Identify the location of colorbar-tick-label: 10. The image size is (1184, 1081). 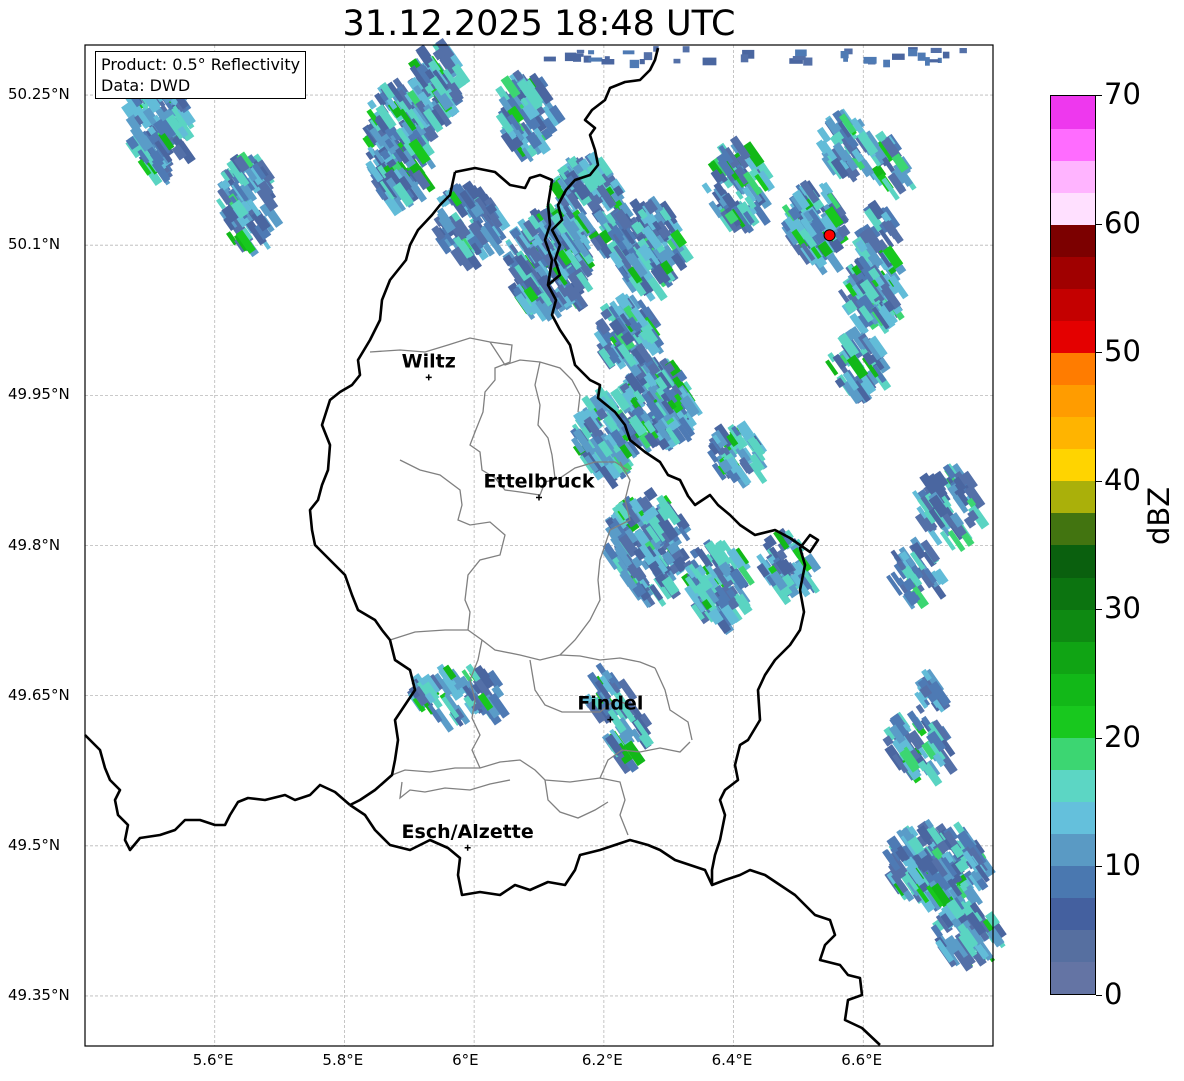
(1122, 865).